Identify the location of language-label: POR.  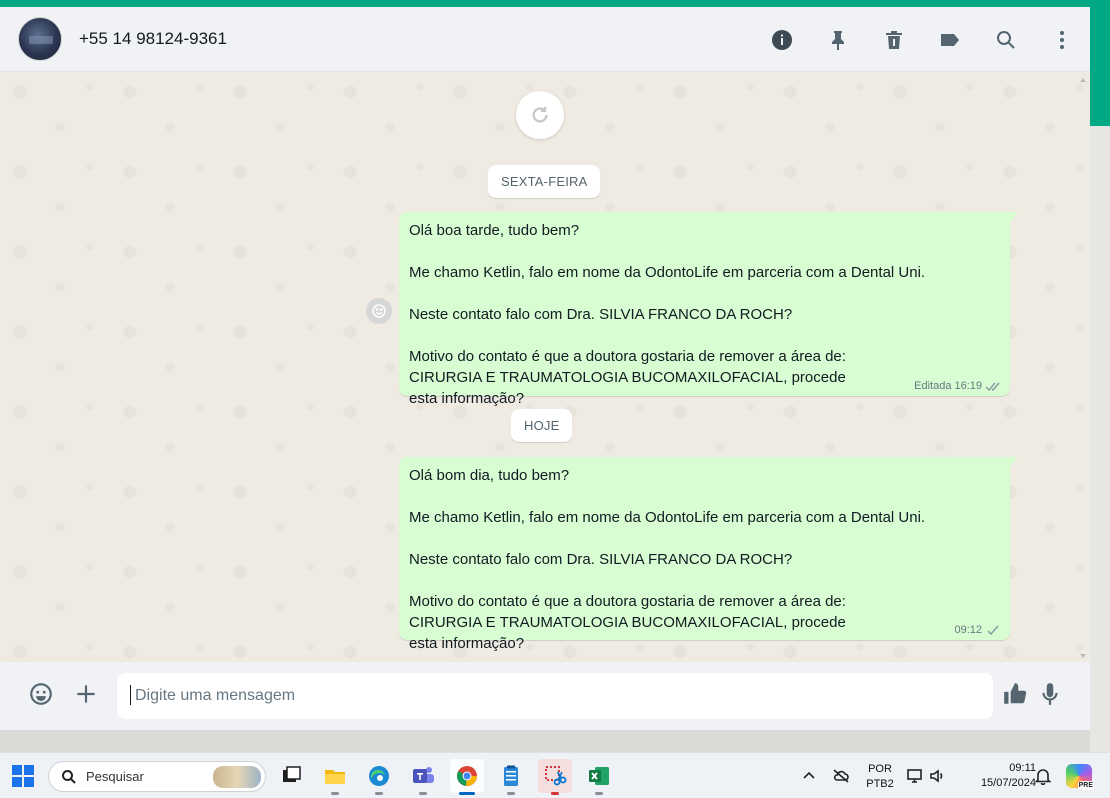
(880, 769).